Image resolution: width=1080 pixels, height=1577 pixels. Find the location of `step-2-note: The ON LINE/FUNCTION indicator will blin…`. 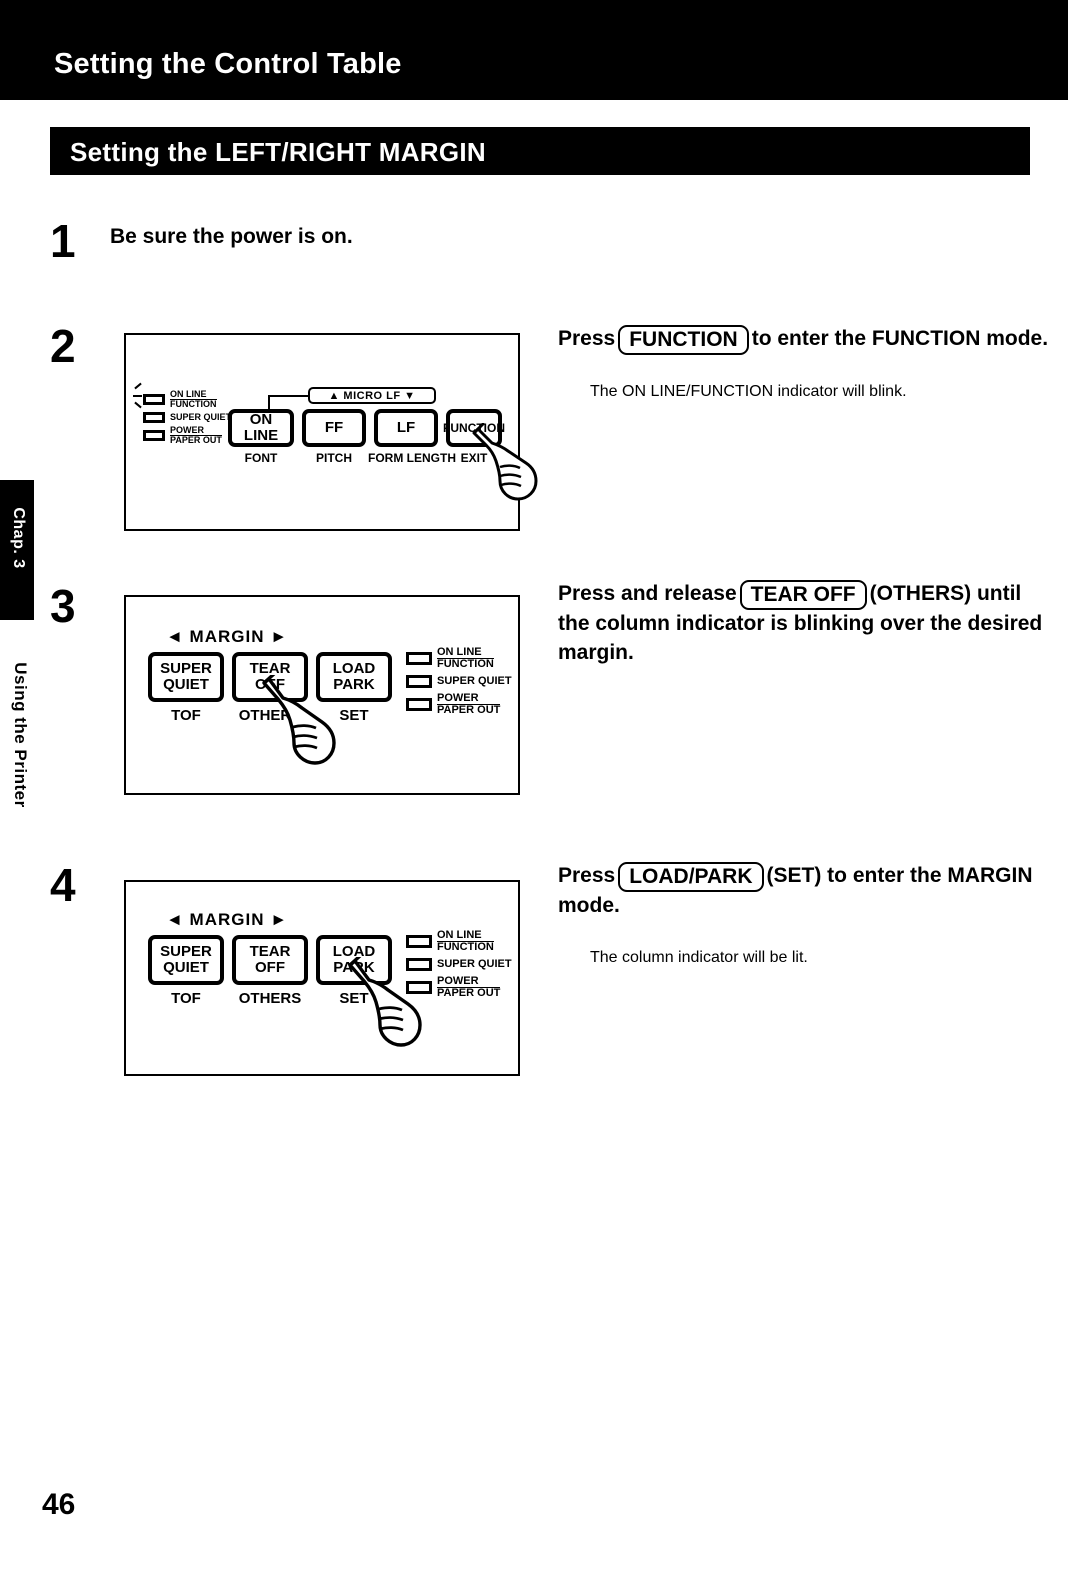

step-2-note: The ON LINE/FUNCTION indicator will blin… is located at coordinates (748, 392).